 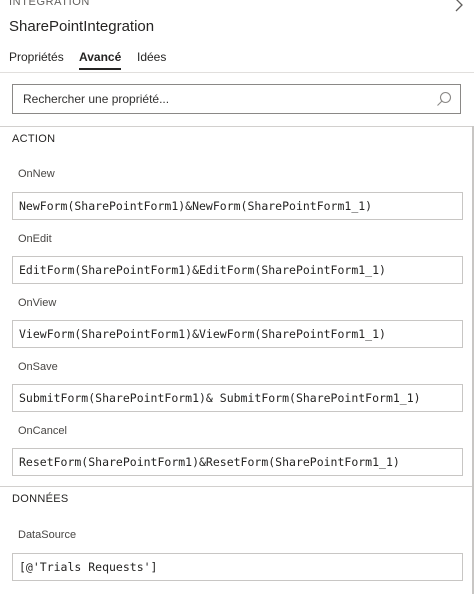 I want to click on panel-category: INTEGRATION, so click(x=49, y=4).